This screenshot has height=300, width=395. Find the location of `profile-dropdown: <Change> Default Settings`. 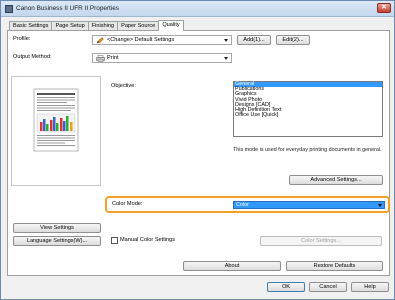

profile-dropdown: <Change> Default Settings is located at coordinates (162, 40).